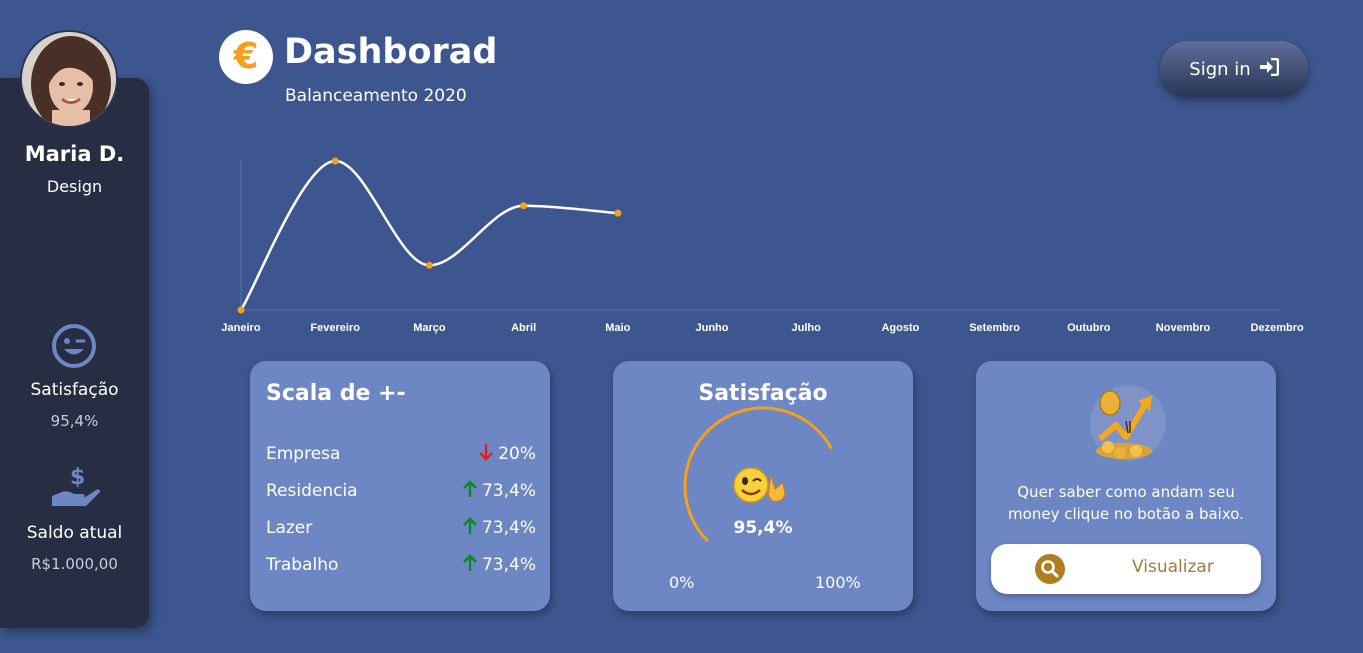 The height and width of the screenshot is (653, 1363). What do you see at coordinates (617, 328) in the screenshot?
I see `x-tick-label: Maio` at bounding box center [617, 328].